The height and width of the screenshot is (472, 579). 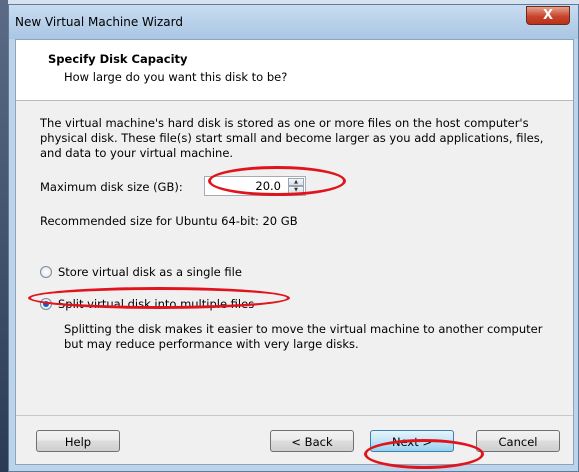 I want to click on desktop-background, so click(x=4, y=236).